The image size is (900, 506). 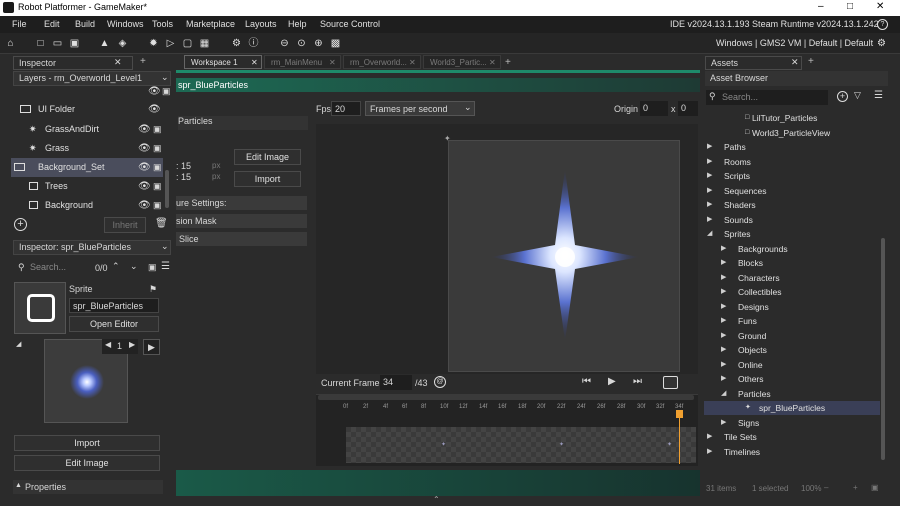 I want to click on menu-tools: Tools, so click(x=162, y=24).